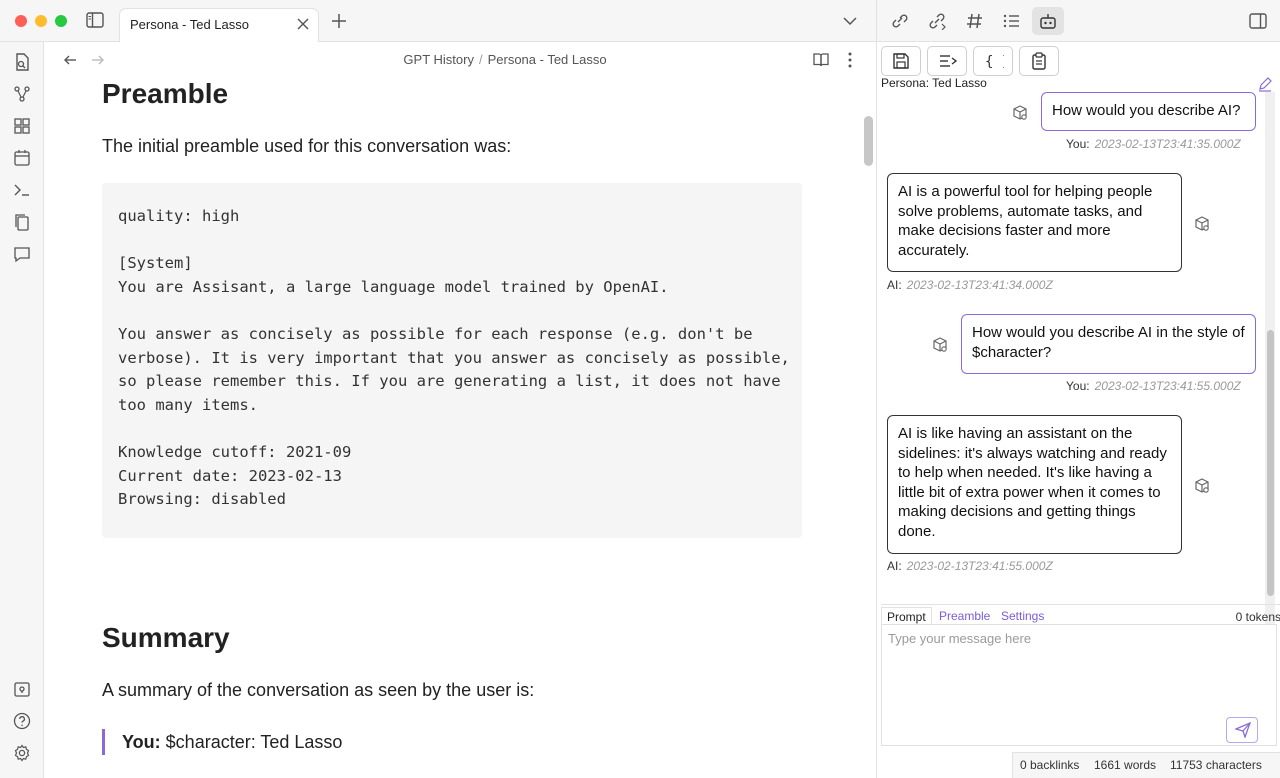 The height and width of the screenshot is (778, 1280). Describe the element at coordinates (141, 741) in the screenshot. I see `quote-speaker: You:` at that location.